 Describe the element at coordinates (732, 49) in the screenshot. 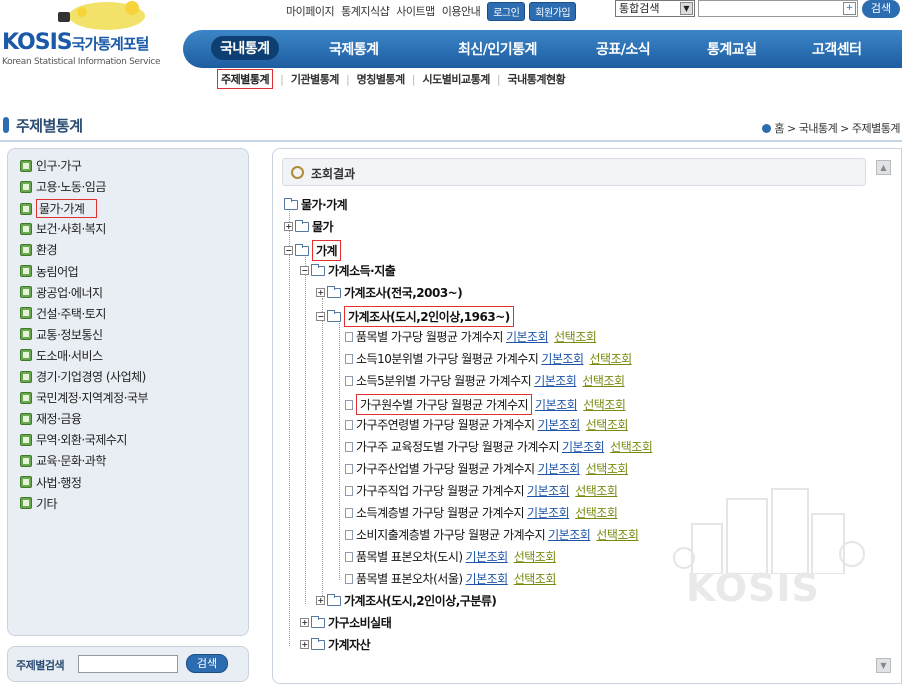

I see `gnb-classroom: 통계교실` at that location.